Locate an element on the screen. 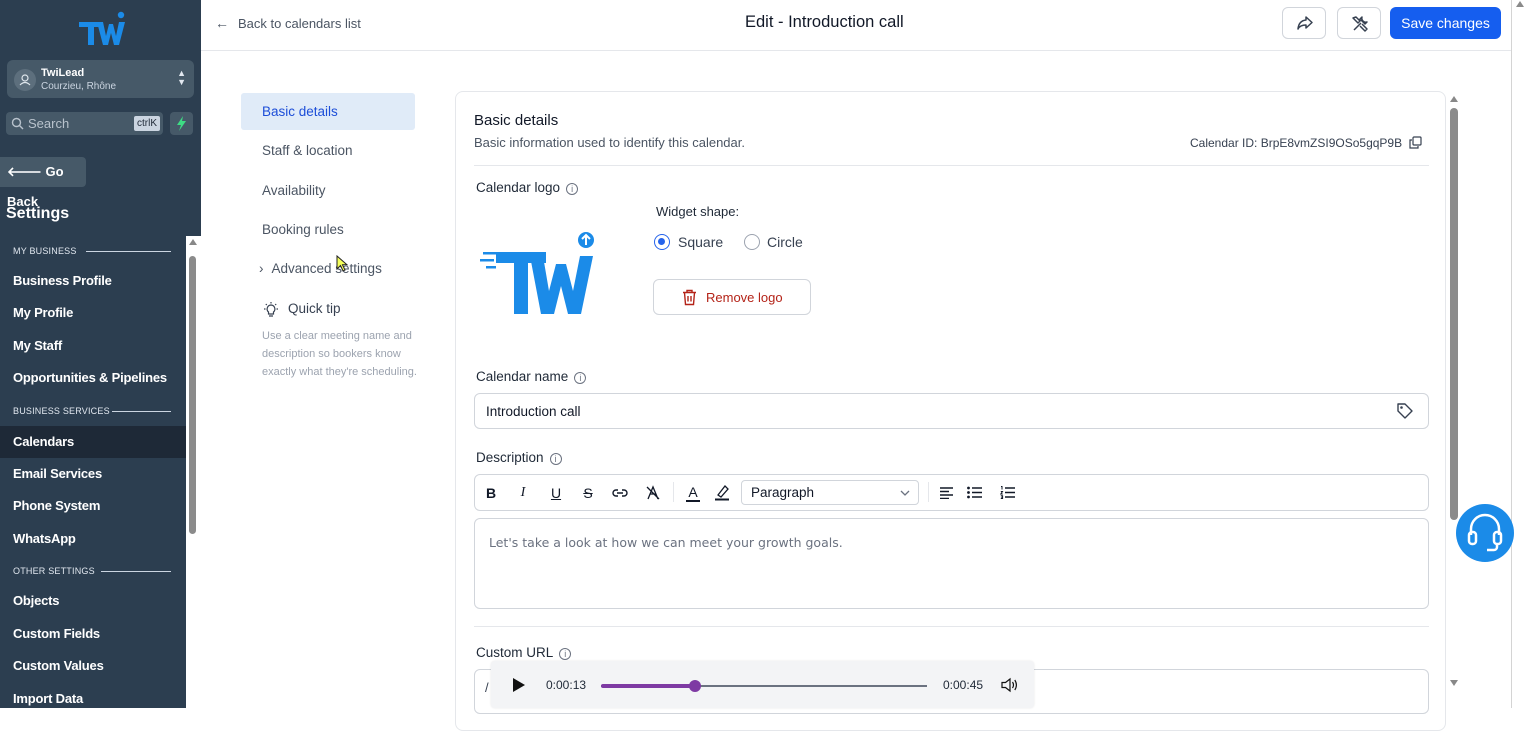 The height and width of the screenshot is (731, 1526). content-scrollbar is located at coordinates (1454, 392).